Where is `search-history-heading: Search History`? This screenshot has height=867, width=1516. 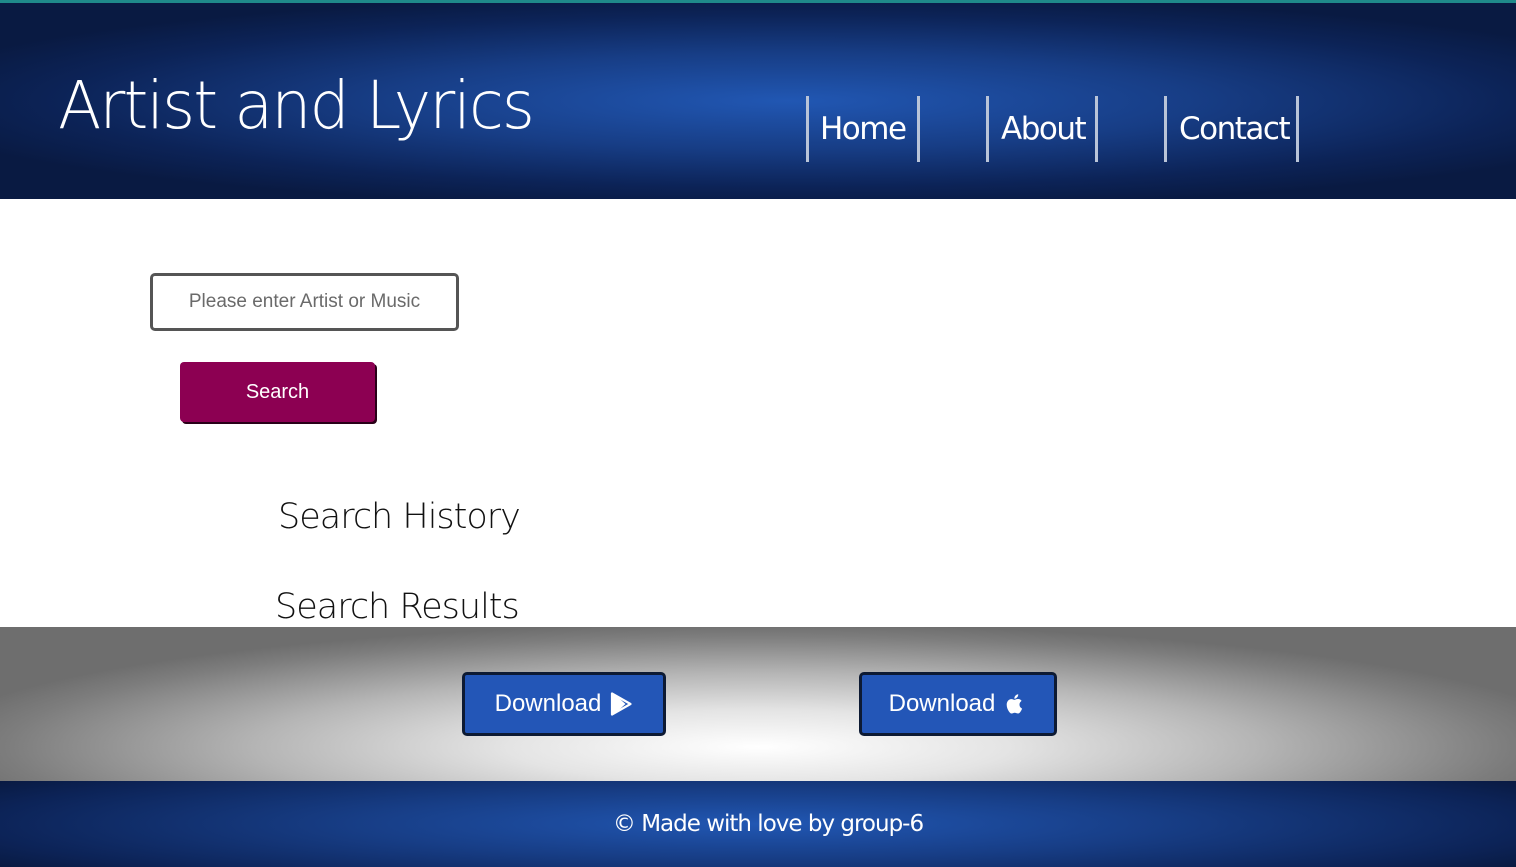
search-history-heading: Search History is located at coordinates (399, 517).